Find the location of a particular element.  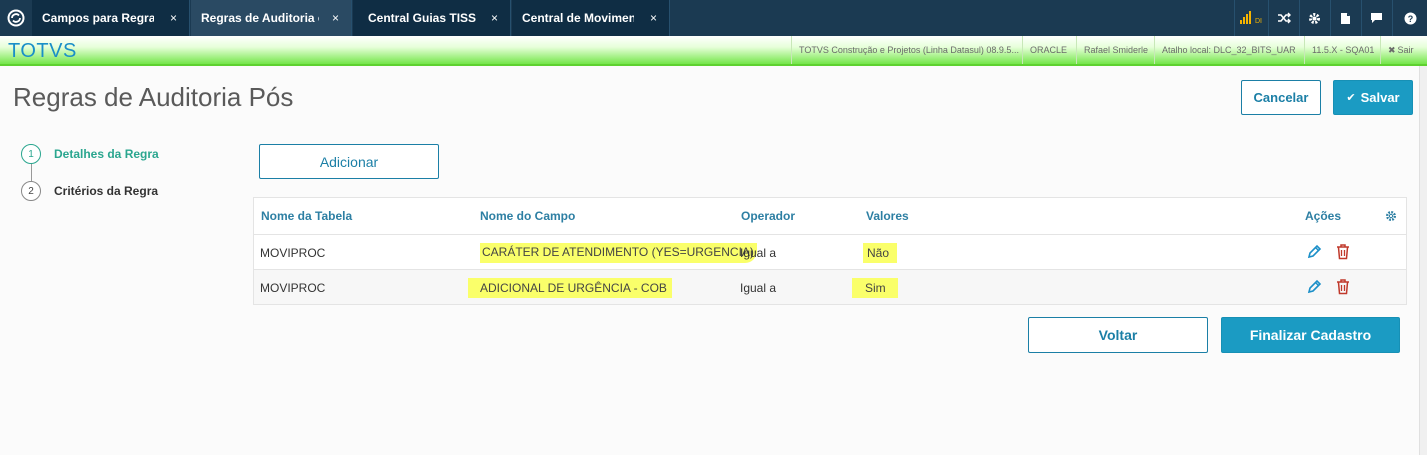

shortcut-info: Atalho local: DLC_32_BITS_UAR is located at coordinates (1229, 50).